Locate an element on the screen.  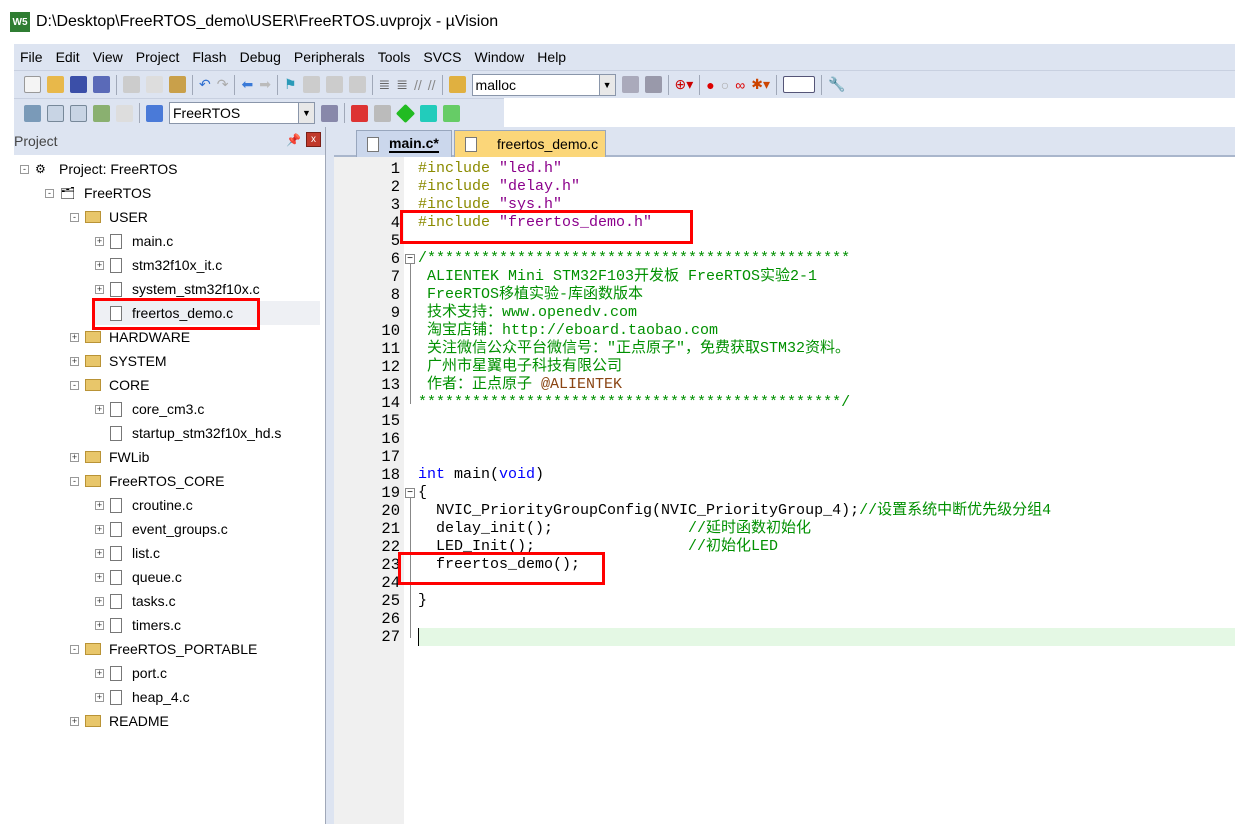
build-icon is located at coordinates (55, 113).